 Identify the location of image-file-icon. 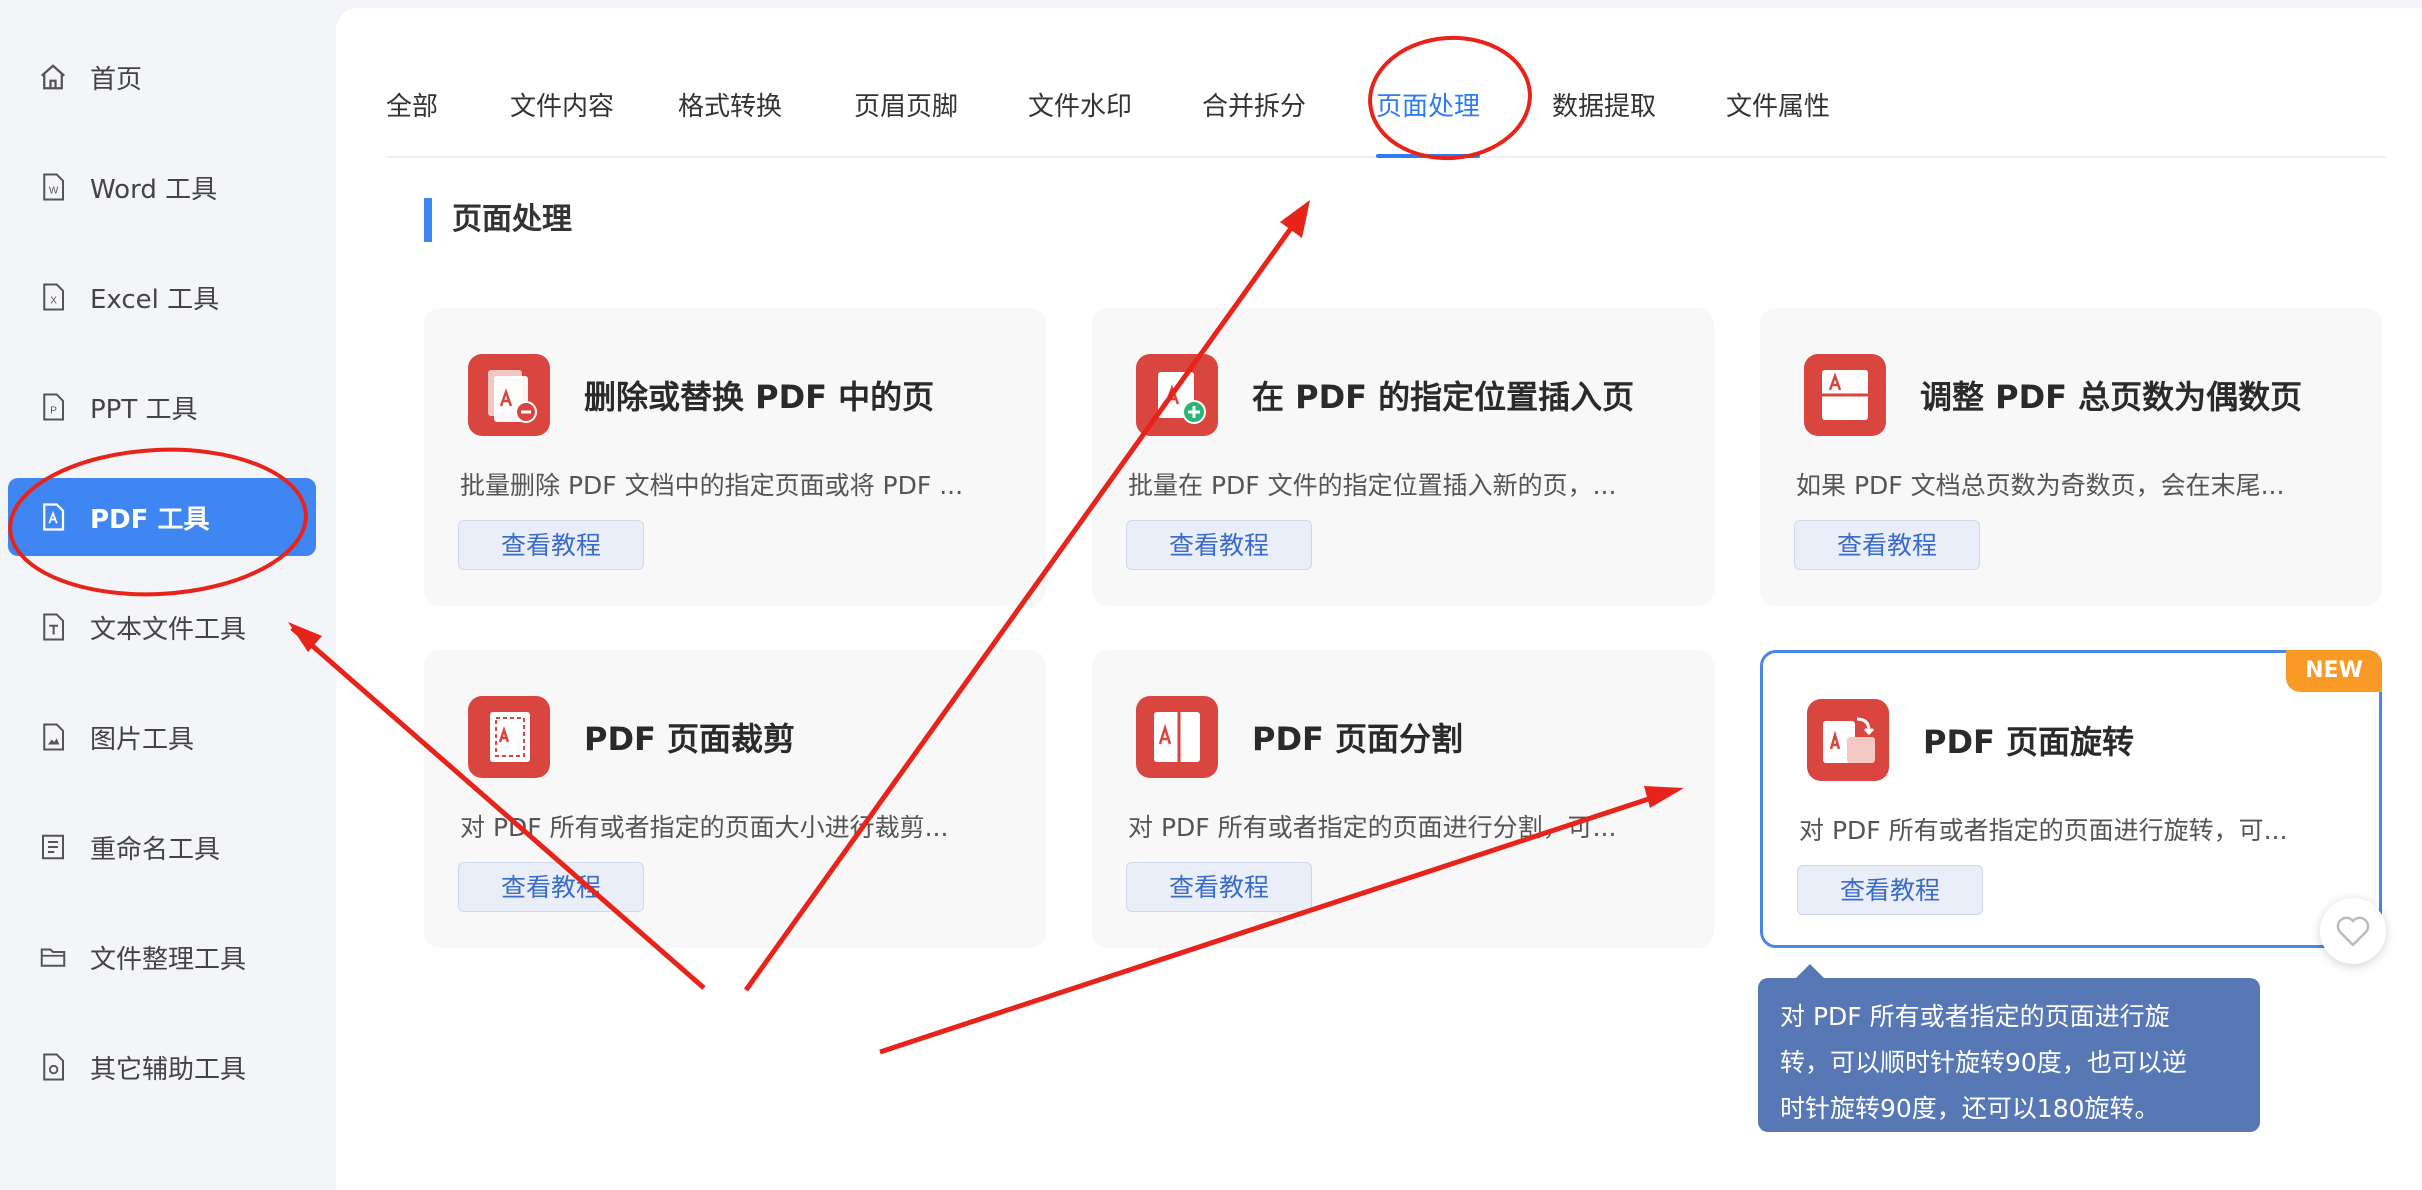
(53, 737).